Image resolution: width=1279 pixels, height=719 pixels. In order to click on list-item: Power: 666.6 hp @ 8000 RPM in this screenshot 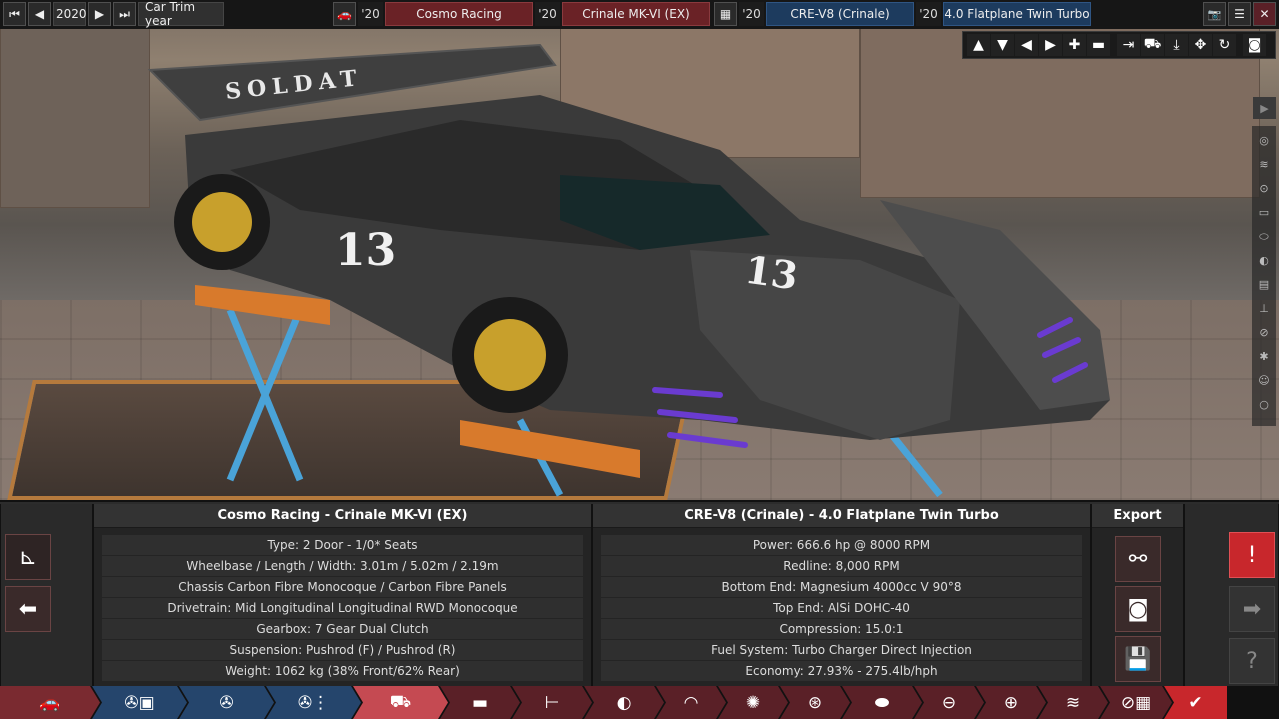, I will do `click(841, 545)`.